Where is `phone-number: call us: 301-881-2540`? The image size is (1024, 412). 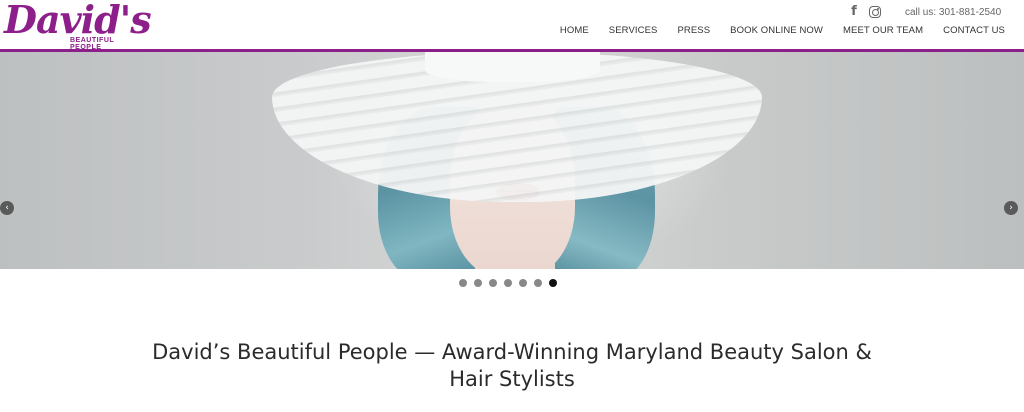
phone-number: call us: 301-881-2540 is located at coordinates (953, 12).